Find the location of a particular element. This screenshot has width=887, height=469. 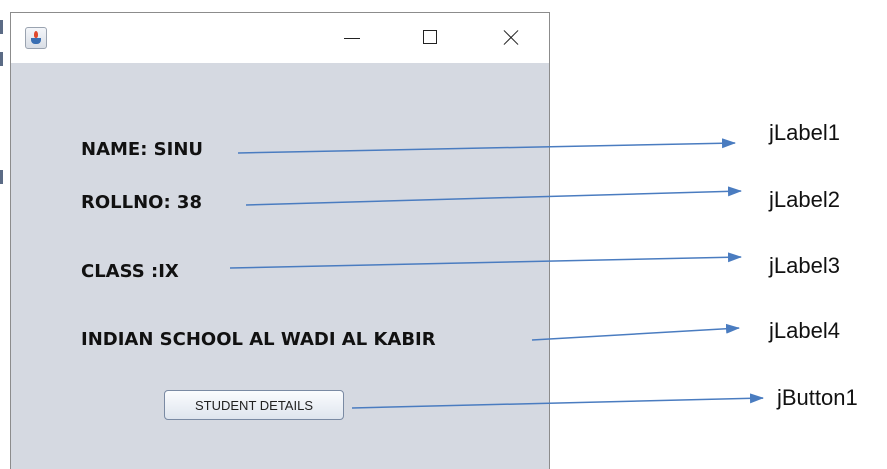

school-label: INDIAN SCHOOL AL WADI AL KABIR is located at coordinates (258, 339).